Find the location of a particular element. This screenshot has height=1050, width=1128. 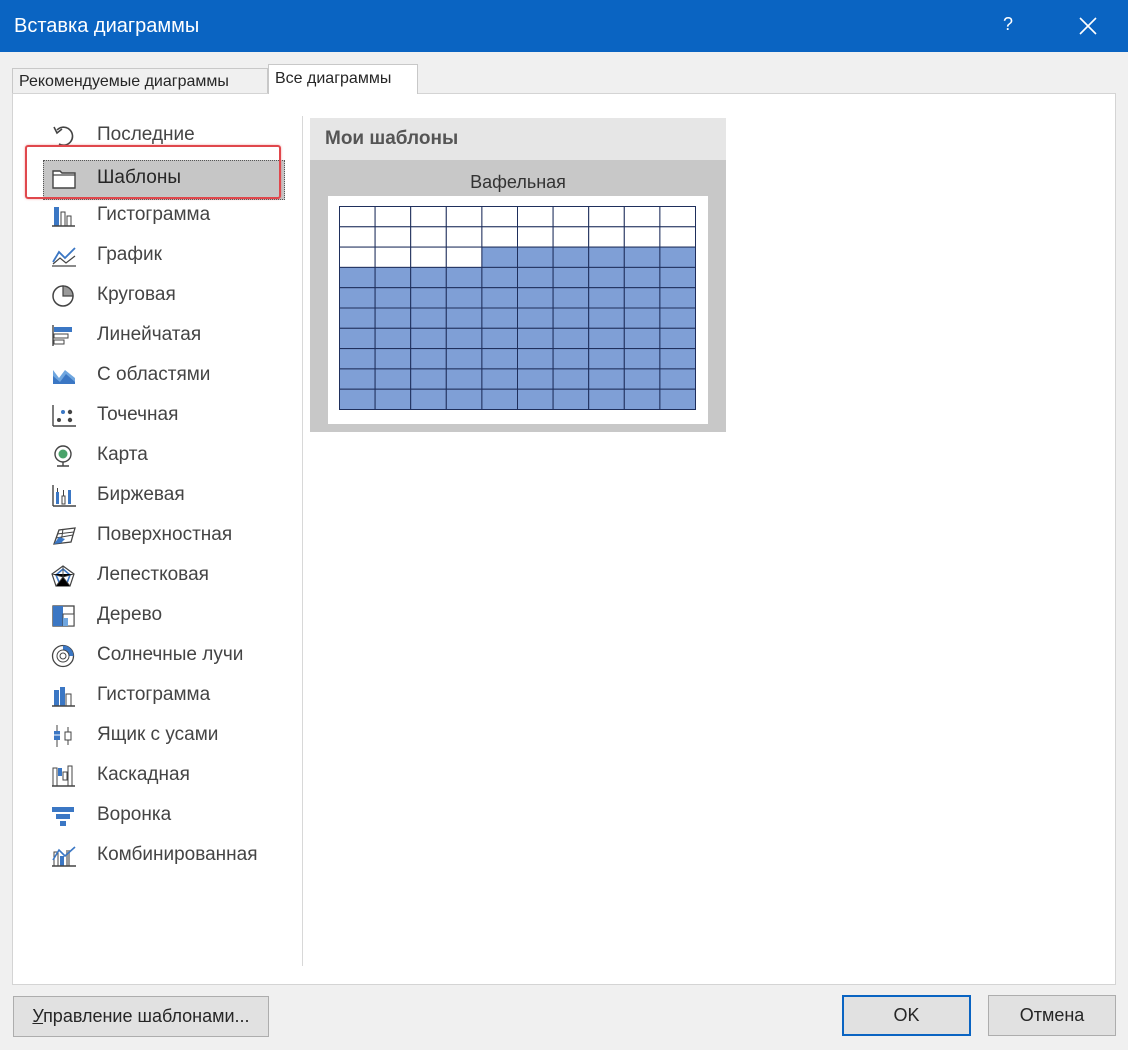

sidebar-item-scatter-chart: Точечная is located at coordinates (166, 416).